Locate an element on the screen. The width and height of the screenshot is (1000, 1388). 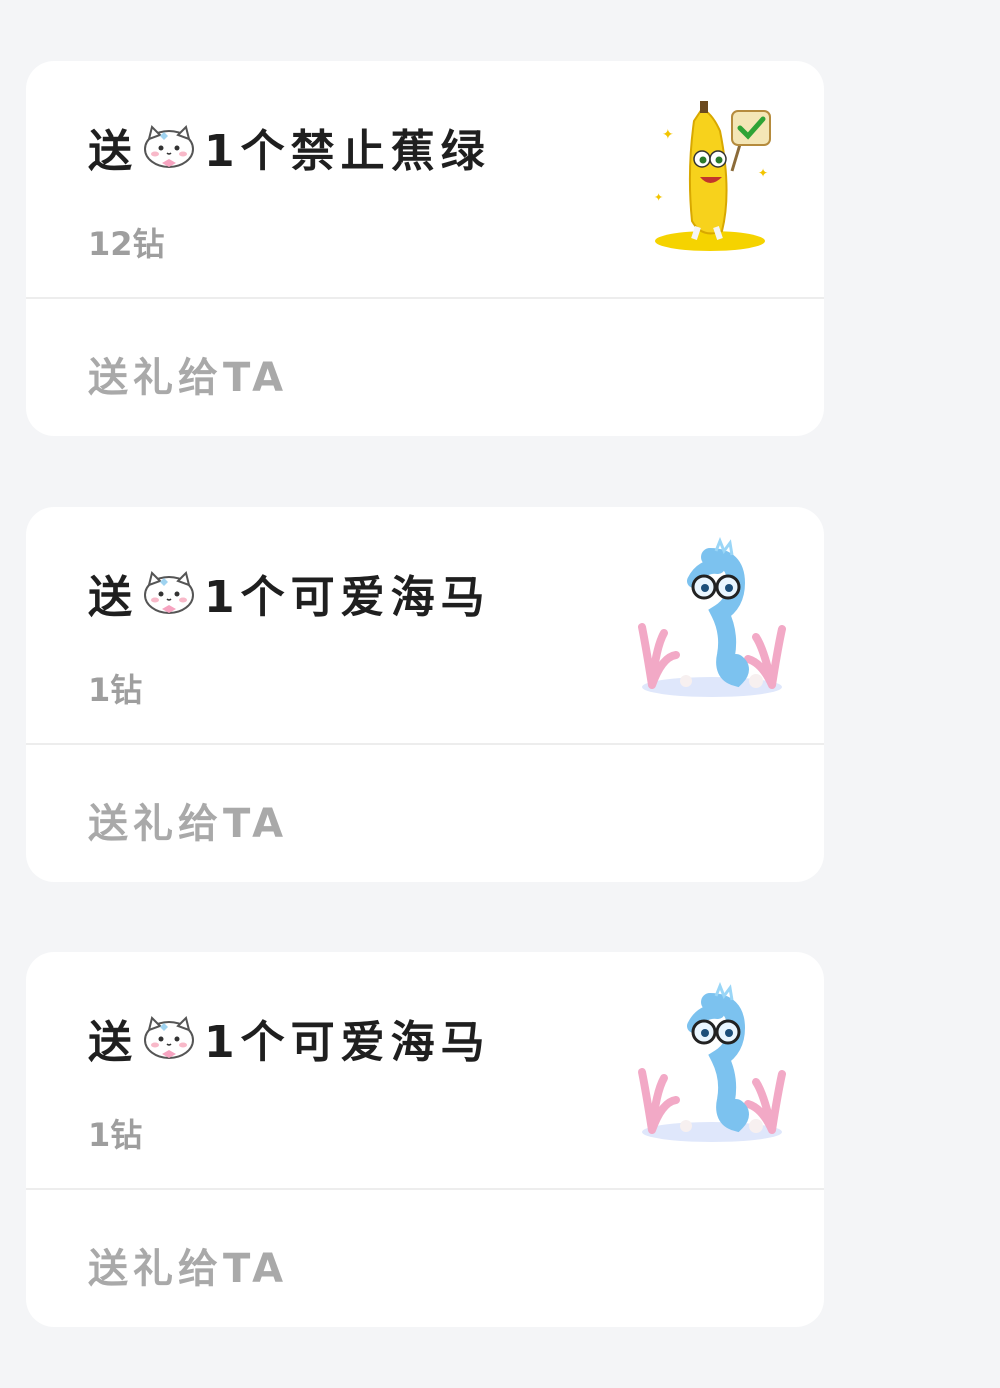
gift-item-name: 1个禁止蕉绿 is located at coordinates (347, 151).